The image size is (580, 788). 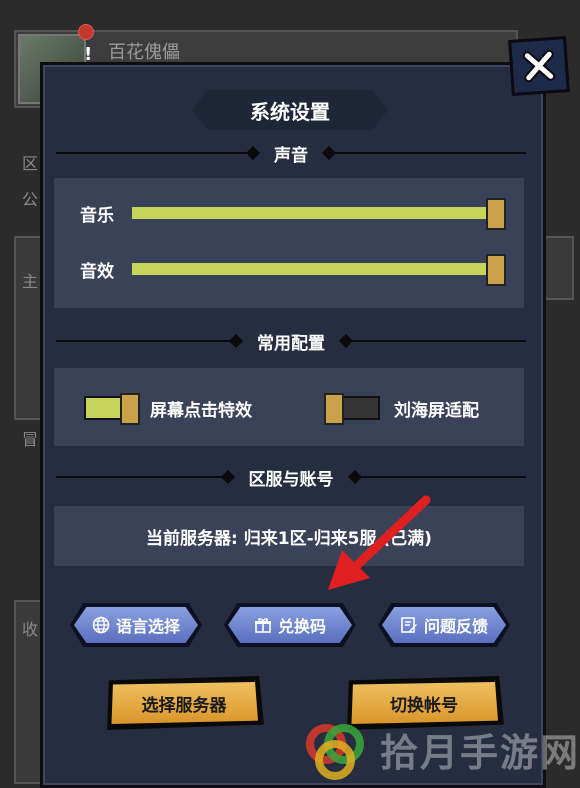 What do you see at coordinates (130, 409) in the screenshot?
I see `tap-effect-toggle-knob` at bounding box center [130, 409].